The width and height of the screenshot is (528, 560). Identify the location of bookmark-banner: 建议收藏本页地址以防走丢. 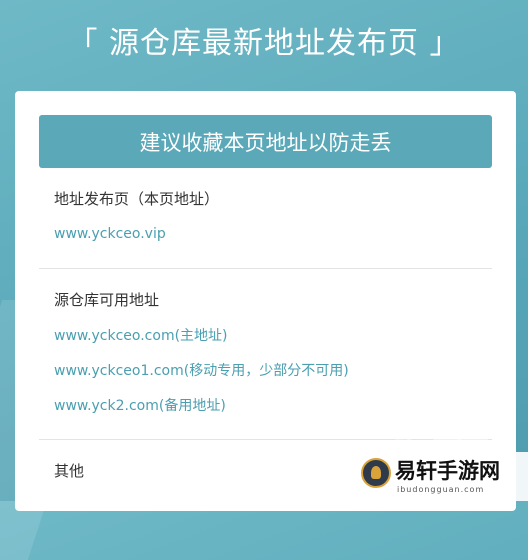
(265, 141).